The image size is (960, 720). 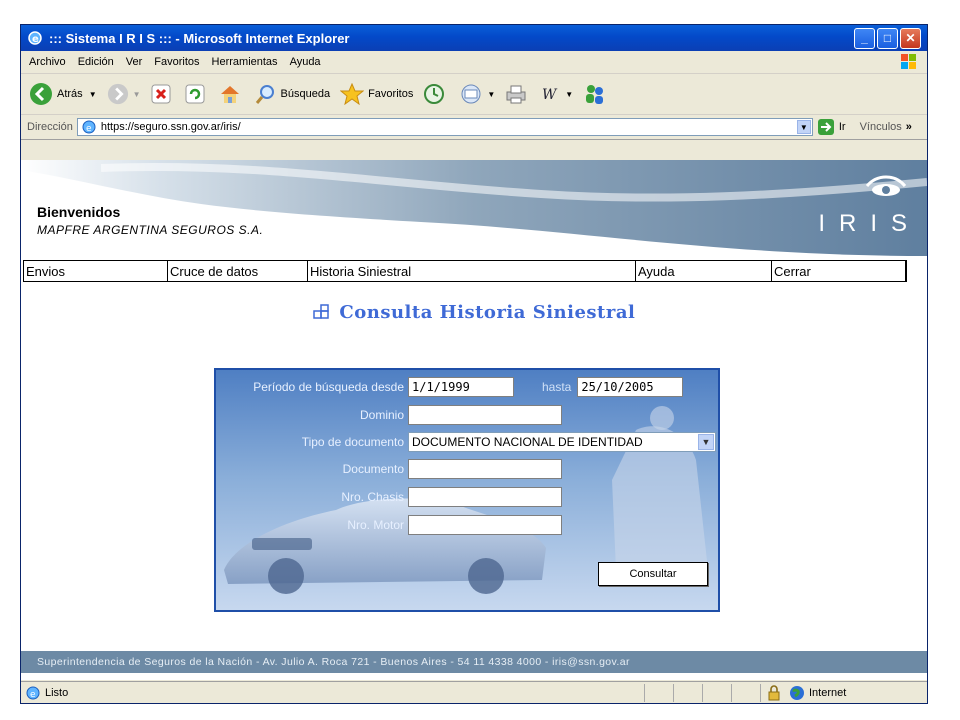 What do you see at coordinates (474, 208) in the screenshot?
I see `banner-background` at bounding box center [474, 208].